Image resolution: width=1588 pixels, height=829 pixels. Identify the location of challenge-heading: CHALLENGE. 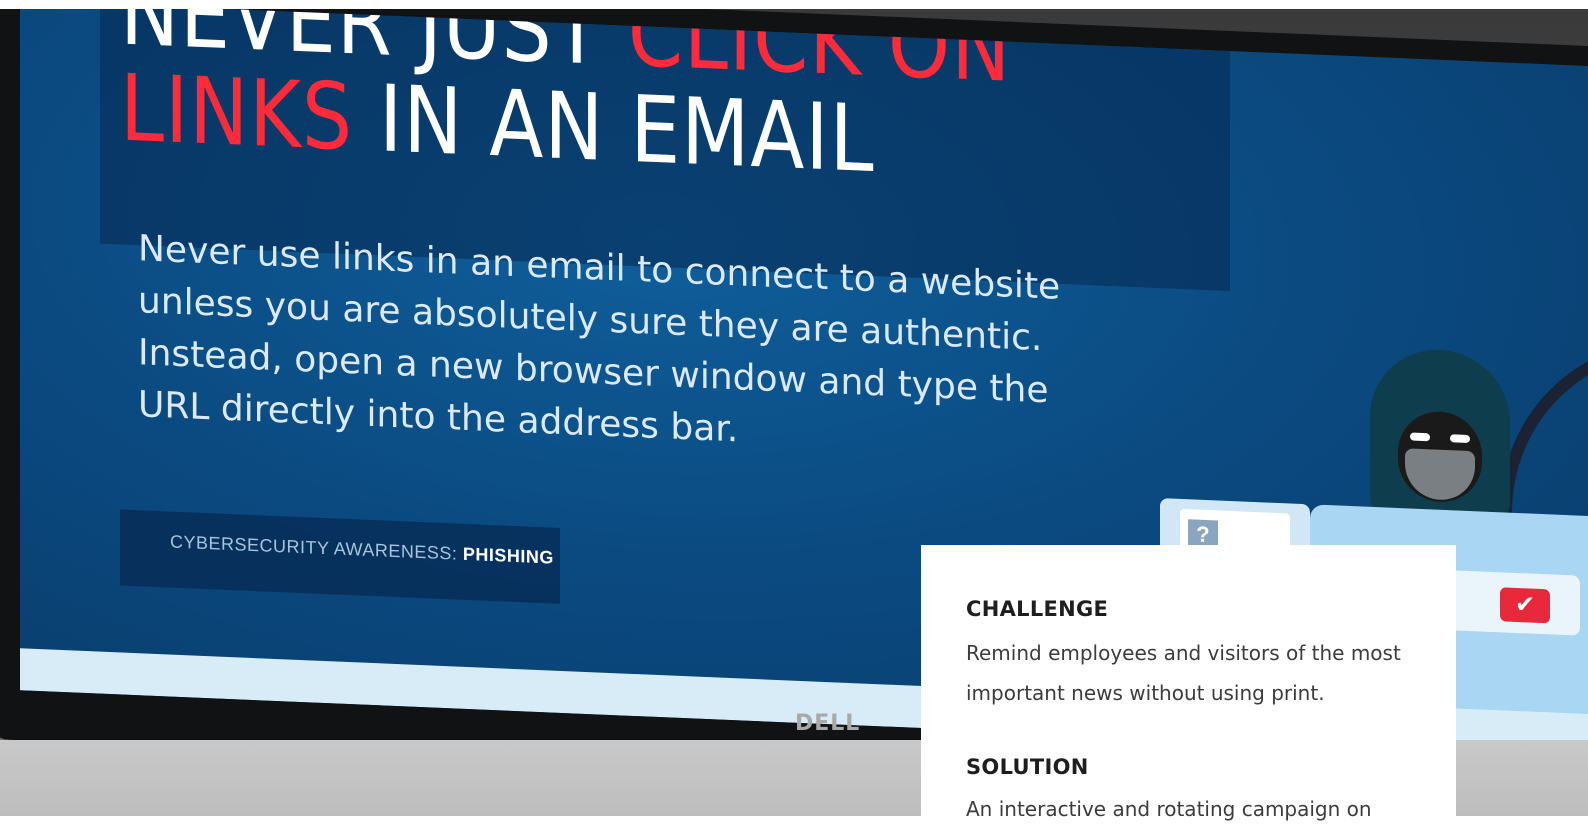
(1037, 609).